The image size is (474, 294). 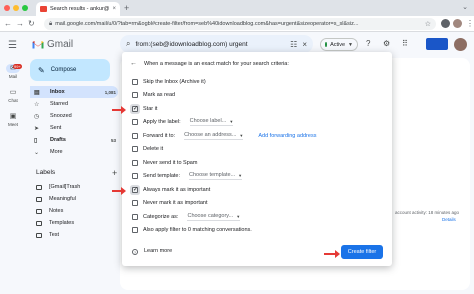 What do you see at coordinates (465, 7) in the screenshot?
I see `tab-search-icon: ⌄` at bounding box center [465, 7].